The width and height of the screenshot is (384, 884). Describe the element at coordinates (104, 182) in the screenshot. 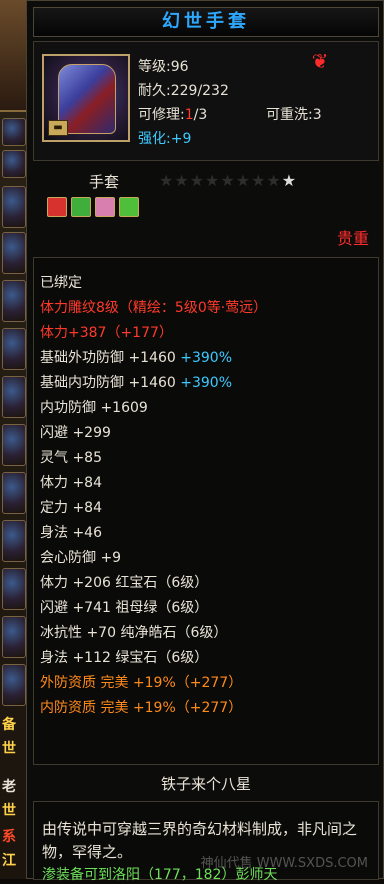

I see `item-type: 手套` at that location.